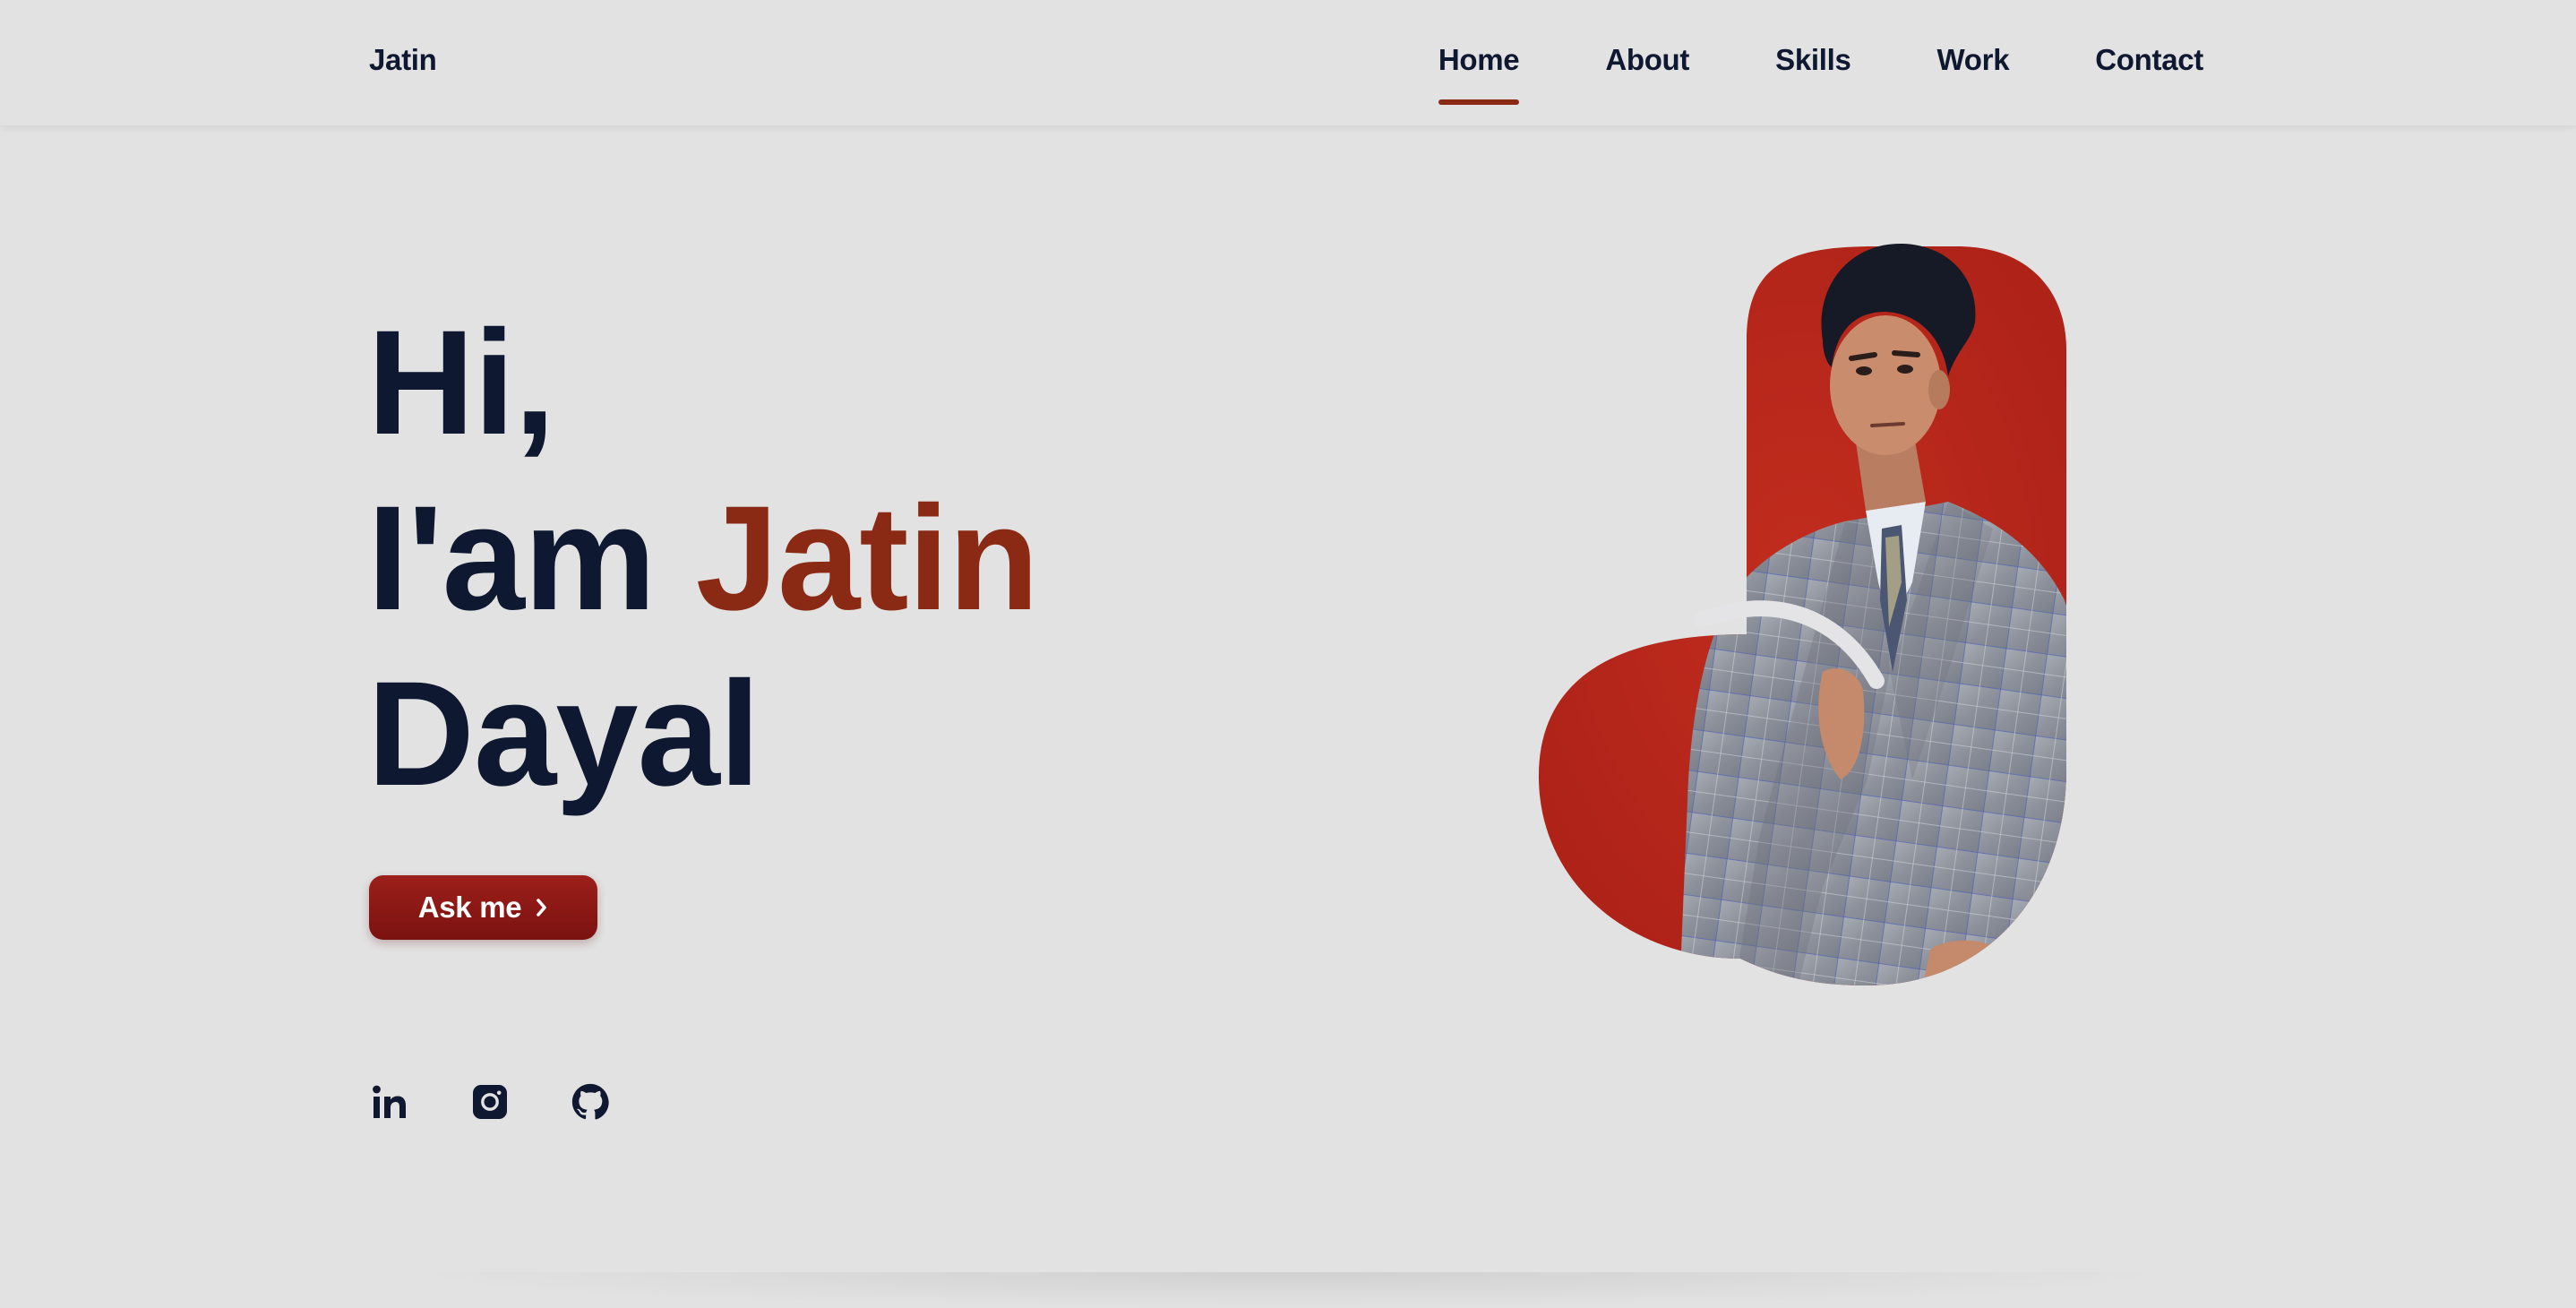  I want to click on linkedin-icon, so click(389, 1101).